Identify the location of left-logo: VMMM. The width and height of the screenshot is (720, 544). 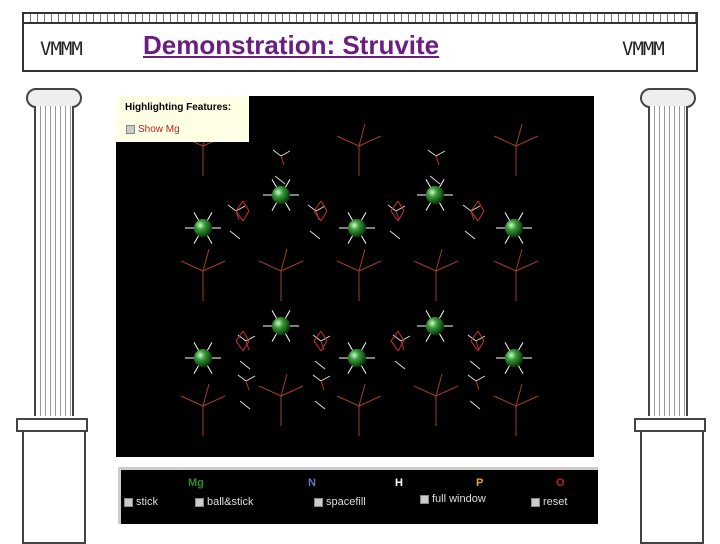
(61, 49).